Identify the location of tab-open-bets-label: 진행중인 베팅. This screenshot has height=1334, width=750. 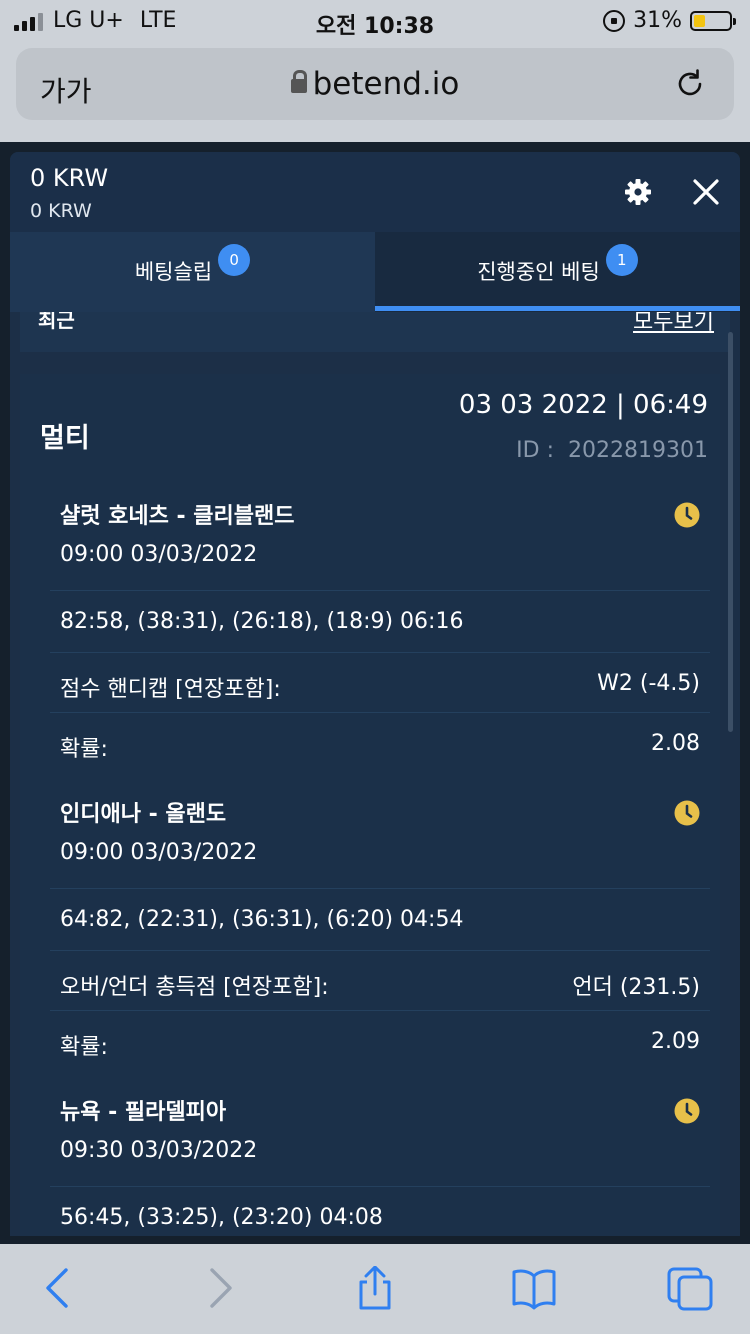
(538, 272).